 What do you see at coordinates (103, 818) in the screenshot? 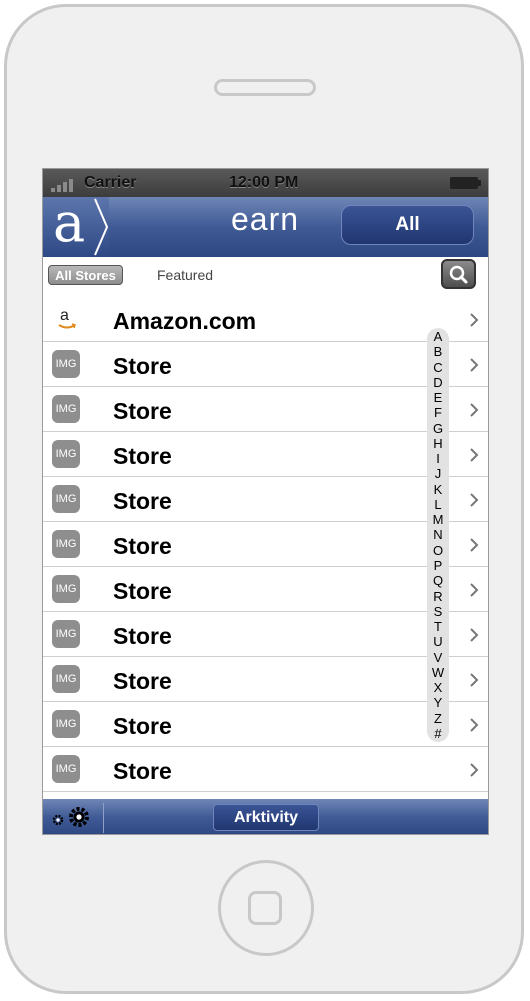
I see `toolbar-divider` at bounding box center [103, 818].